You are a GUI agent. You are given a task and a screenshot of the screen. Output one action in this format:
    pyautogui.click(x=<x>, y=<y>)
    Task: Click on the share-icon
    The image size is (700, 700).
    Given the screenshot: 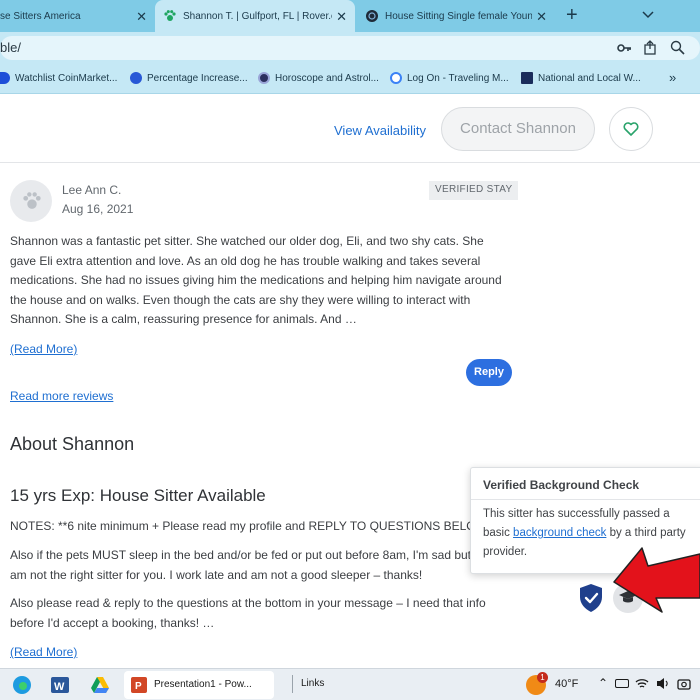 What is the action you would take?
    pyautogui.click(x=650, y=47)
    